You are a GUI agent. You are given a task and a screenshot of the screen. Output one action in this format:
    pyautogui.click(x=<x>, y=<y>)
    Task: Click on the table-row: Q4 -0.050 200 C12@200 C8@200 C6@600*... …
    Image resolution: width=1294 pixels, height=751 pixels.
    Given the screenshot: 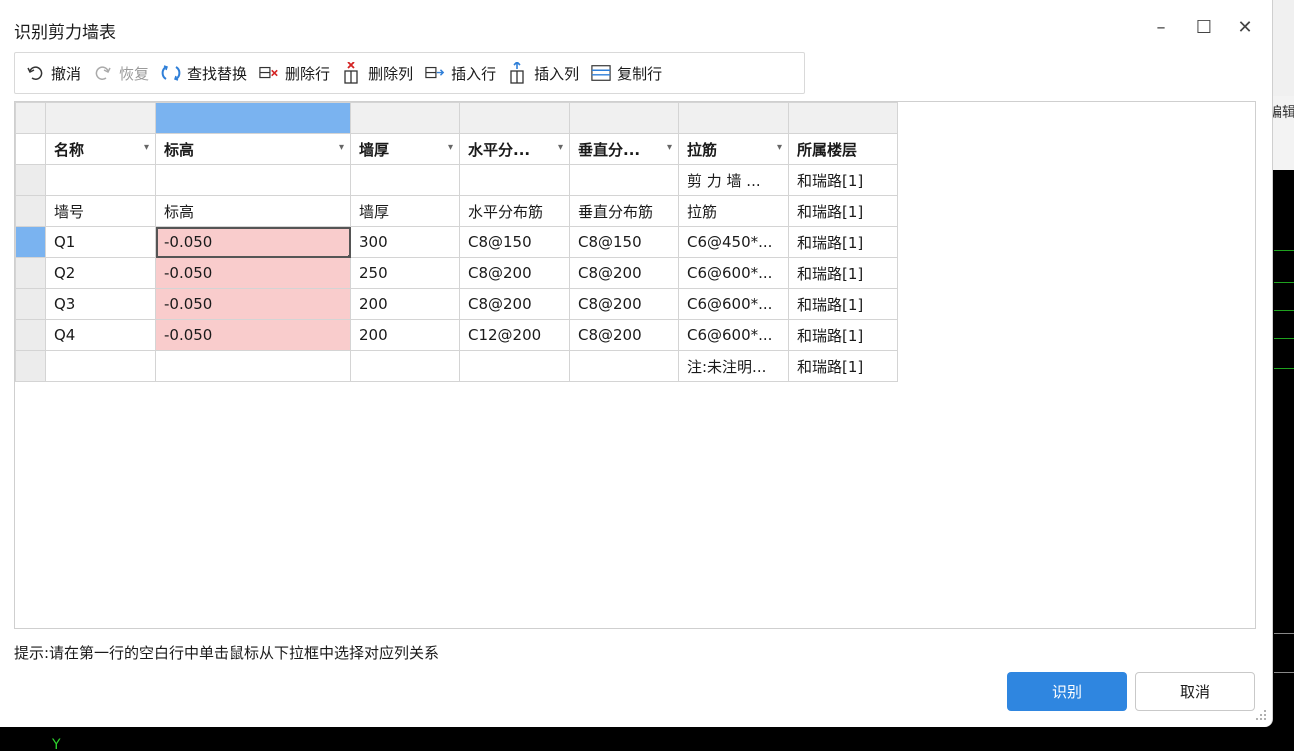 What is the action you would take?
    pyautogui.click(x=456, y=335)
    